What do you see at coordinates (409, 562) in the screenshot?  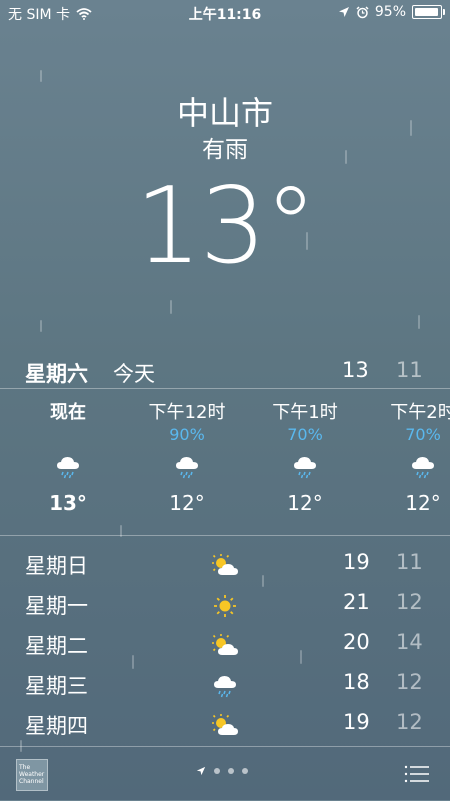 I see `day-low: 11` at bounding box center [409, 562].